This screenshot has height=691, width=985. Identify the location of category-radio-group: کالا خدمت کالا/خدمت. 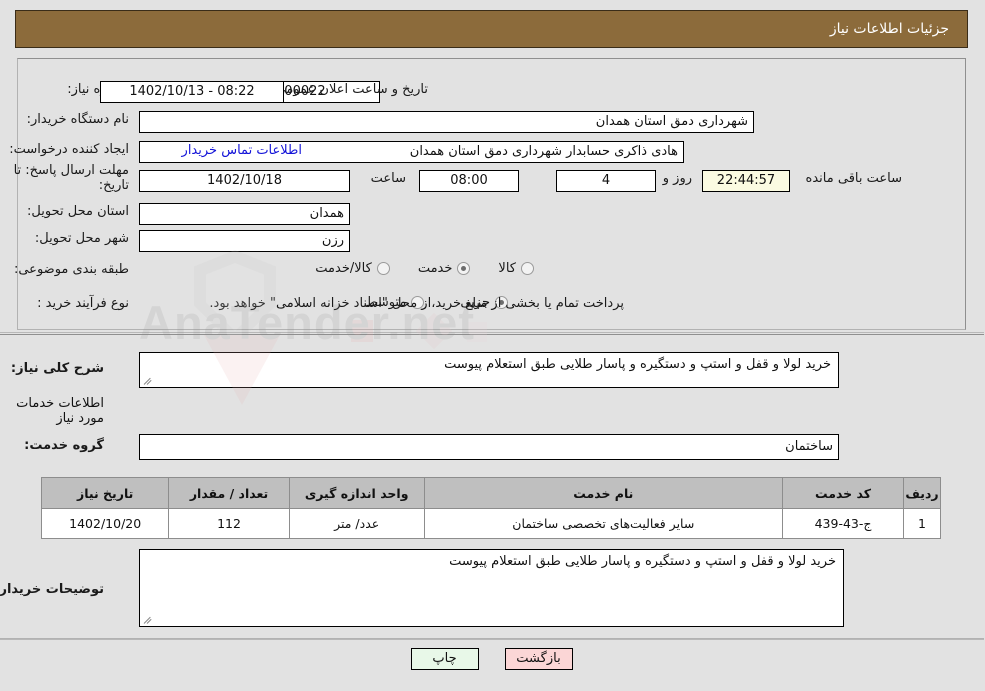
(425, 268).